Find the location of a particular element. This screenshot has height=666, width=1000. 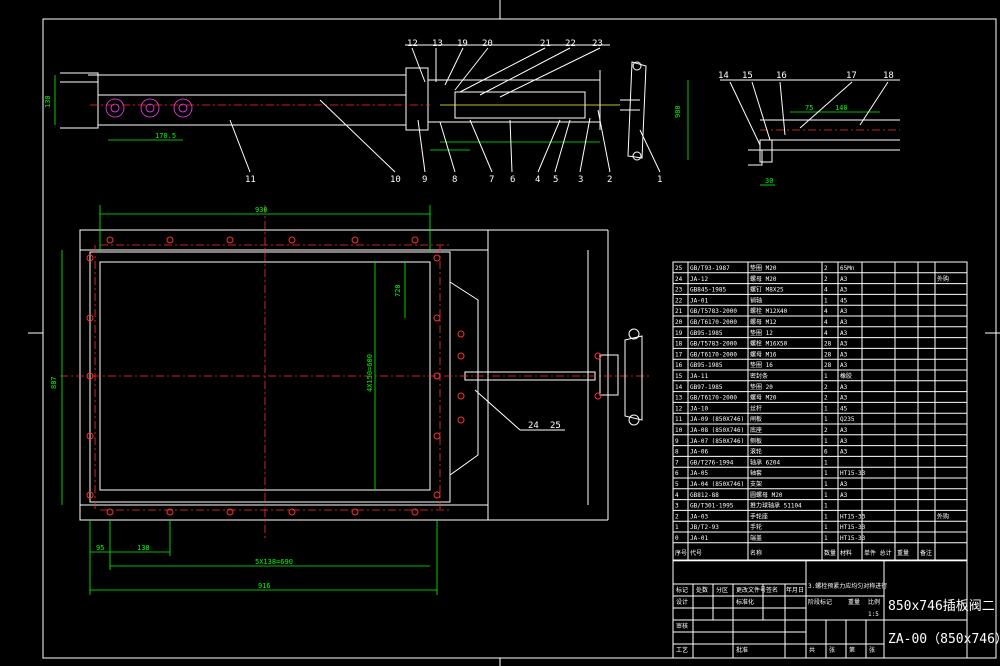

callout-8: 8 is located at coordinates (454, 180).